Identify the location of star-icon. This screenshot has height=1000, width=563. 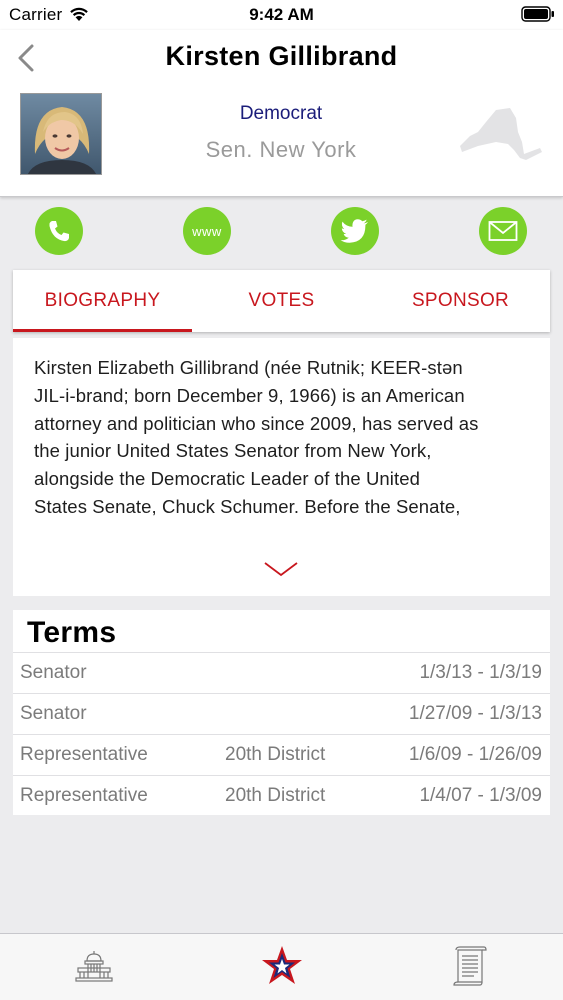
(282, 965).